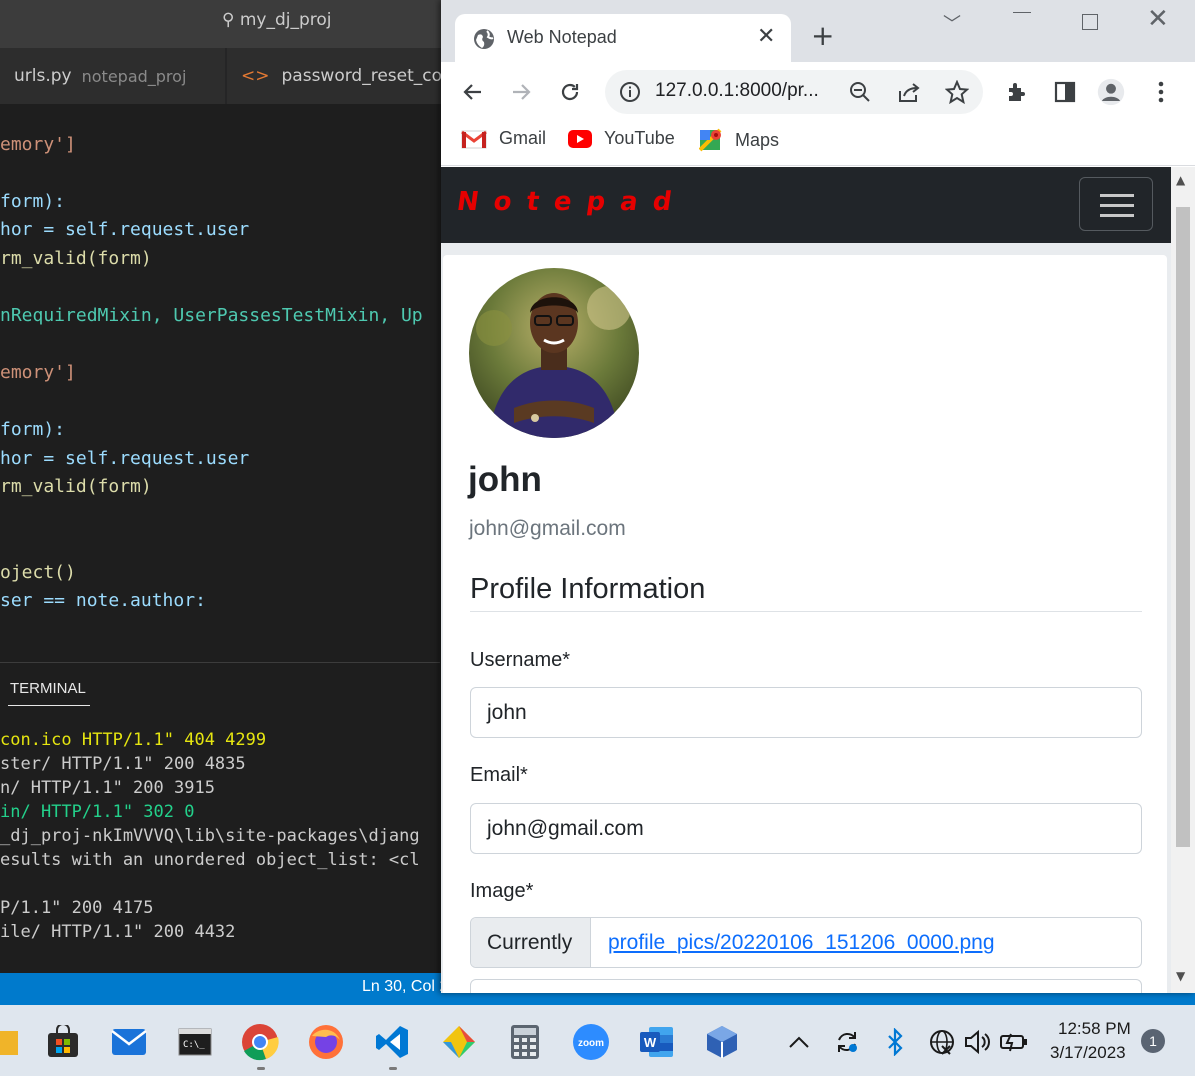 The image size is (1195, 1076). Describe the element at coordinates (895, 1042) in the screenshot. I see `bluetooth-icon` at that location.